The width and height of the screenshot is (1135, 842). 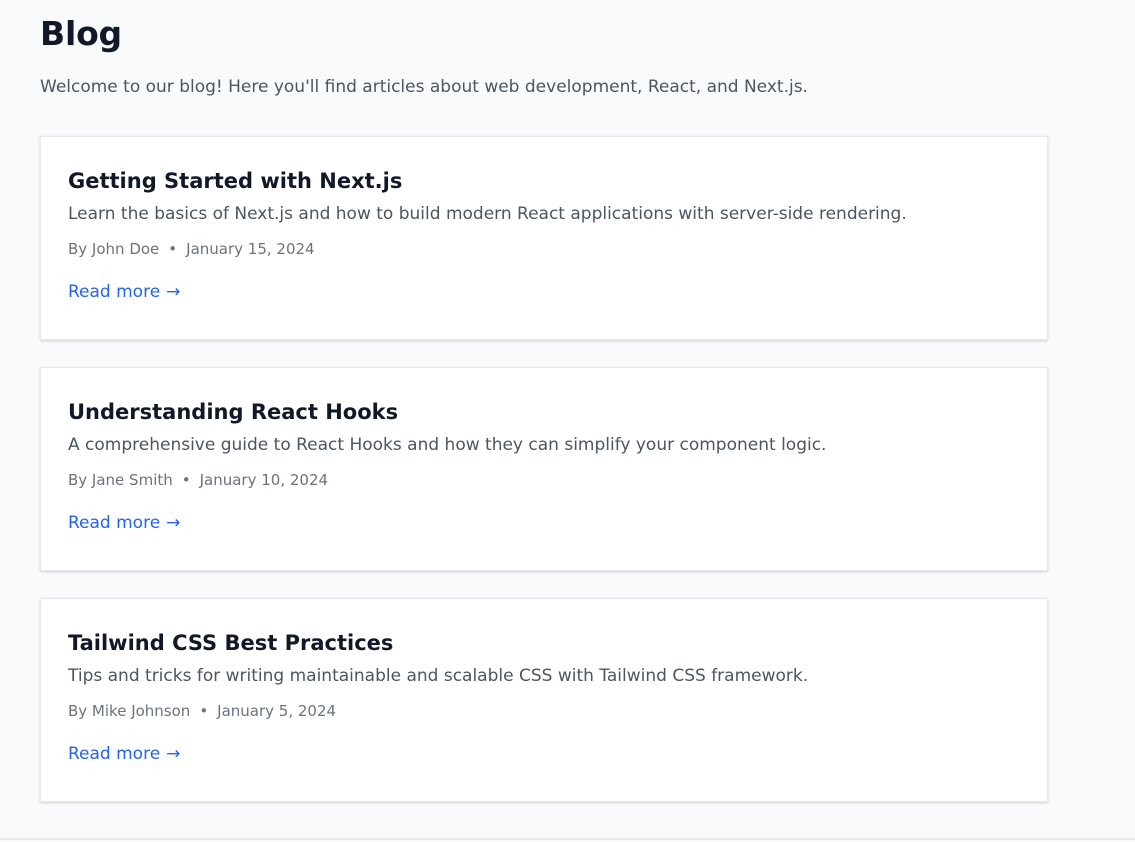 I want to click on post-meta: By Jane Smith • January 10, 2024, so click(x=544, y=480).